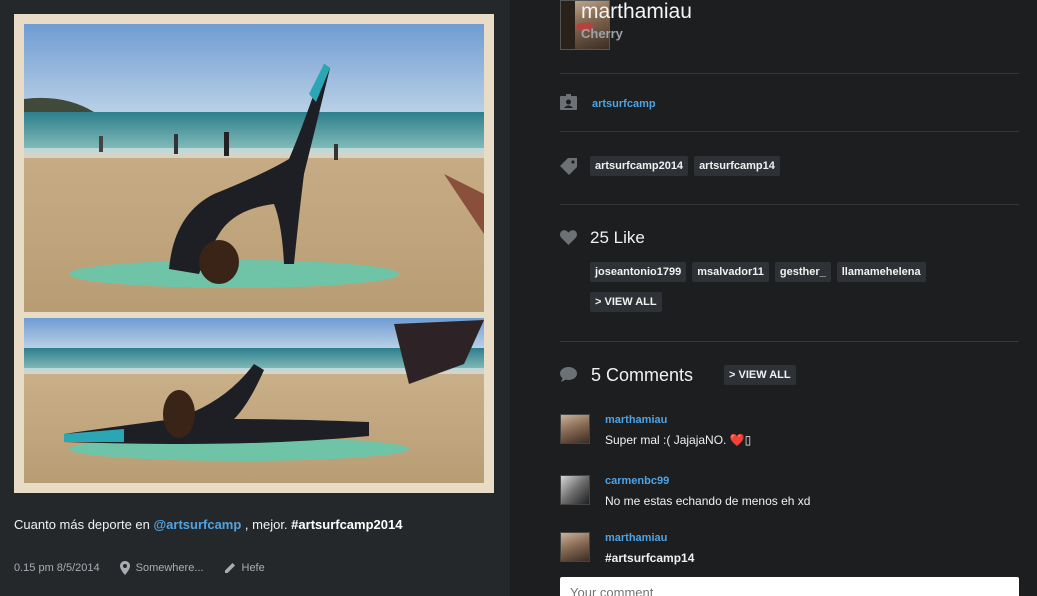 This screenshot has width=1037, height=596. What do you see at coordinates (626, 302) in the screenshot?
I see `likes-view-all-button: > VIEW ALL` at bounding box center [626, 302].